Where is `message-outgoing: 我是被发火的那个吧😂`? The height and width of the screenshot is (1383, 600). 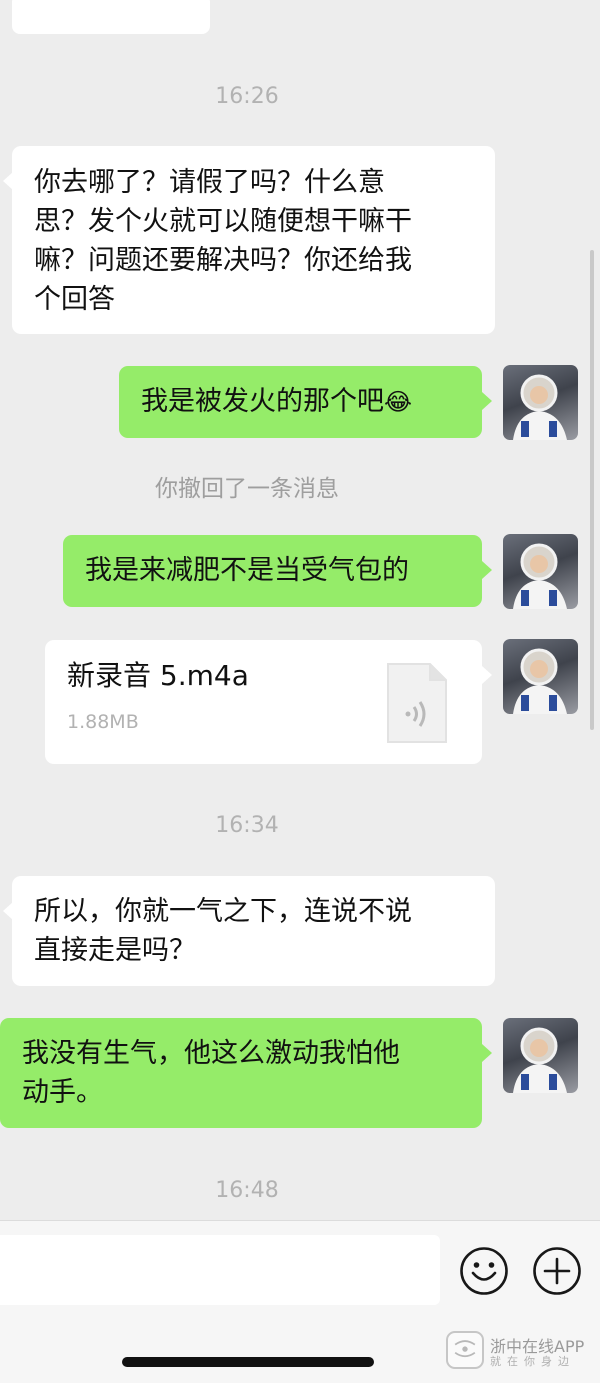 message-outgoing: 我是被发火的那个吧😂 is located at coordinates (305, 402).